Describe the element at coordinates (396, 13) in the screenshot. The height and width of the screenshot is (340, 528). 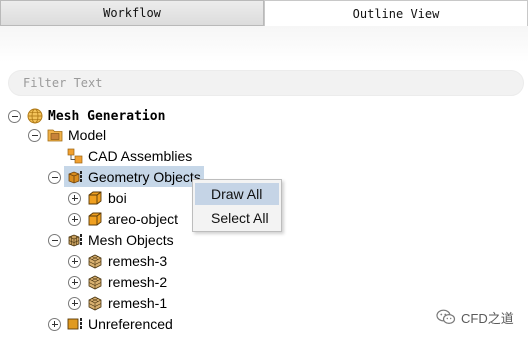
I see `tab-outline-view: Outline View` at that location.